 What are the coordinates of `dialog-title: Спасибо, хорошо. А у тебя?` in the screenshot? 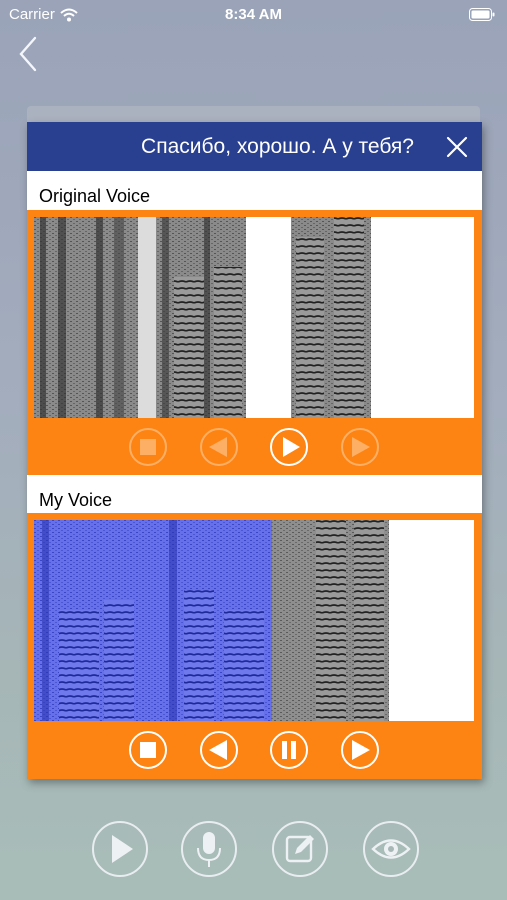 It's located at (277, 146).